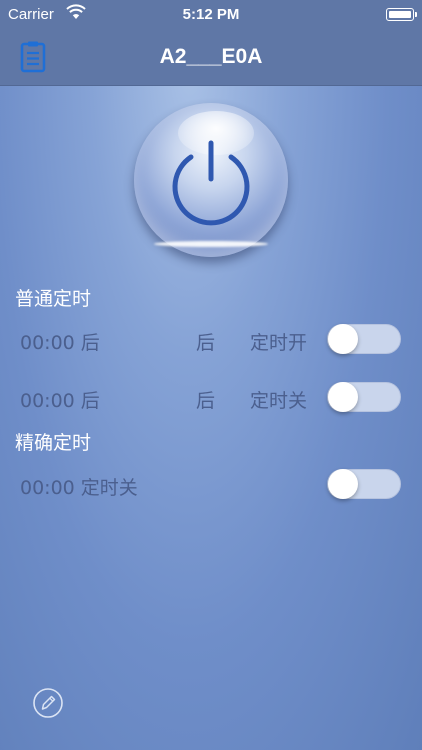 The width and height of the screenshot is (422, 750). I want to click on normal-timer-title: 普通定时, so click(53, 299).